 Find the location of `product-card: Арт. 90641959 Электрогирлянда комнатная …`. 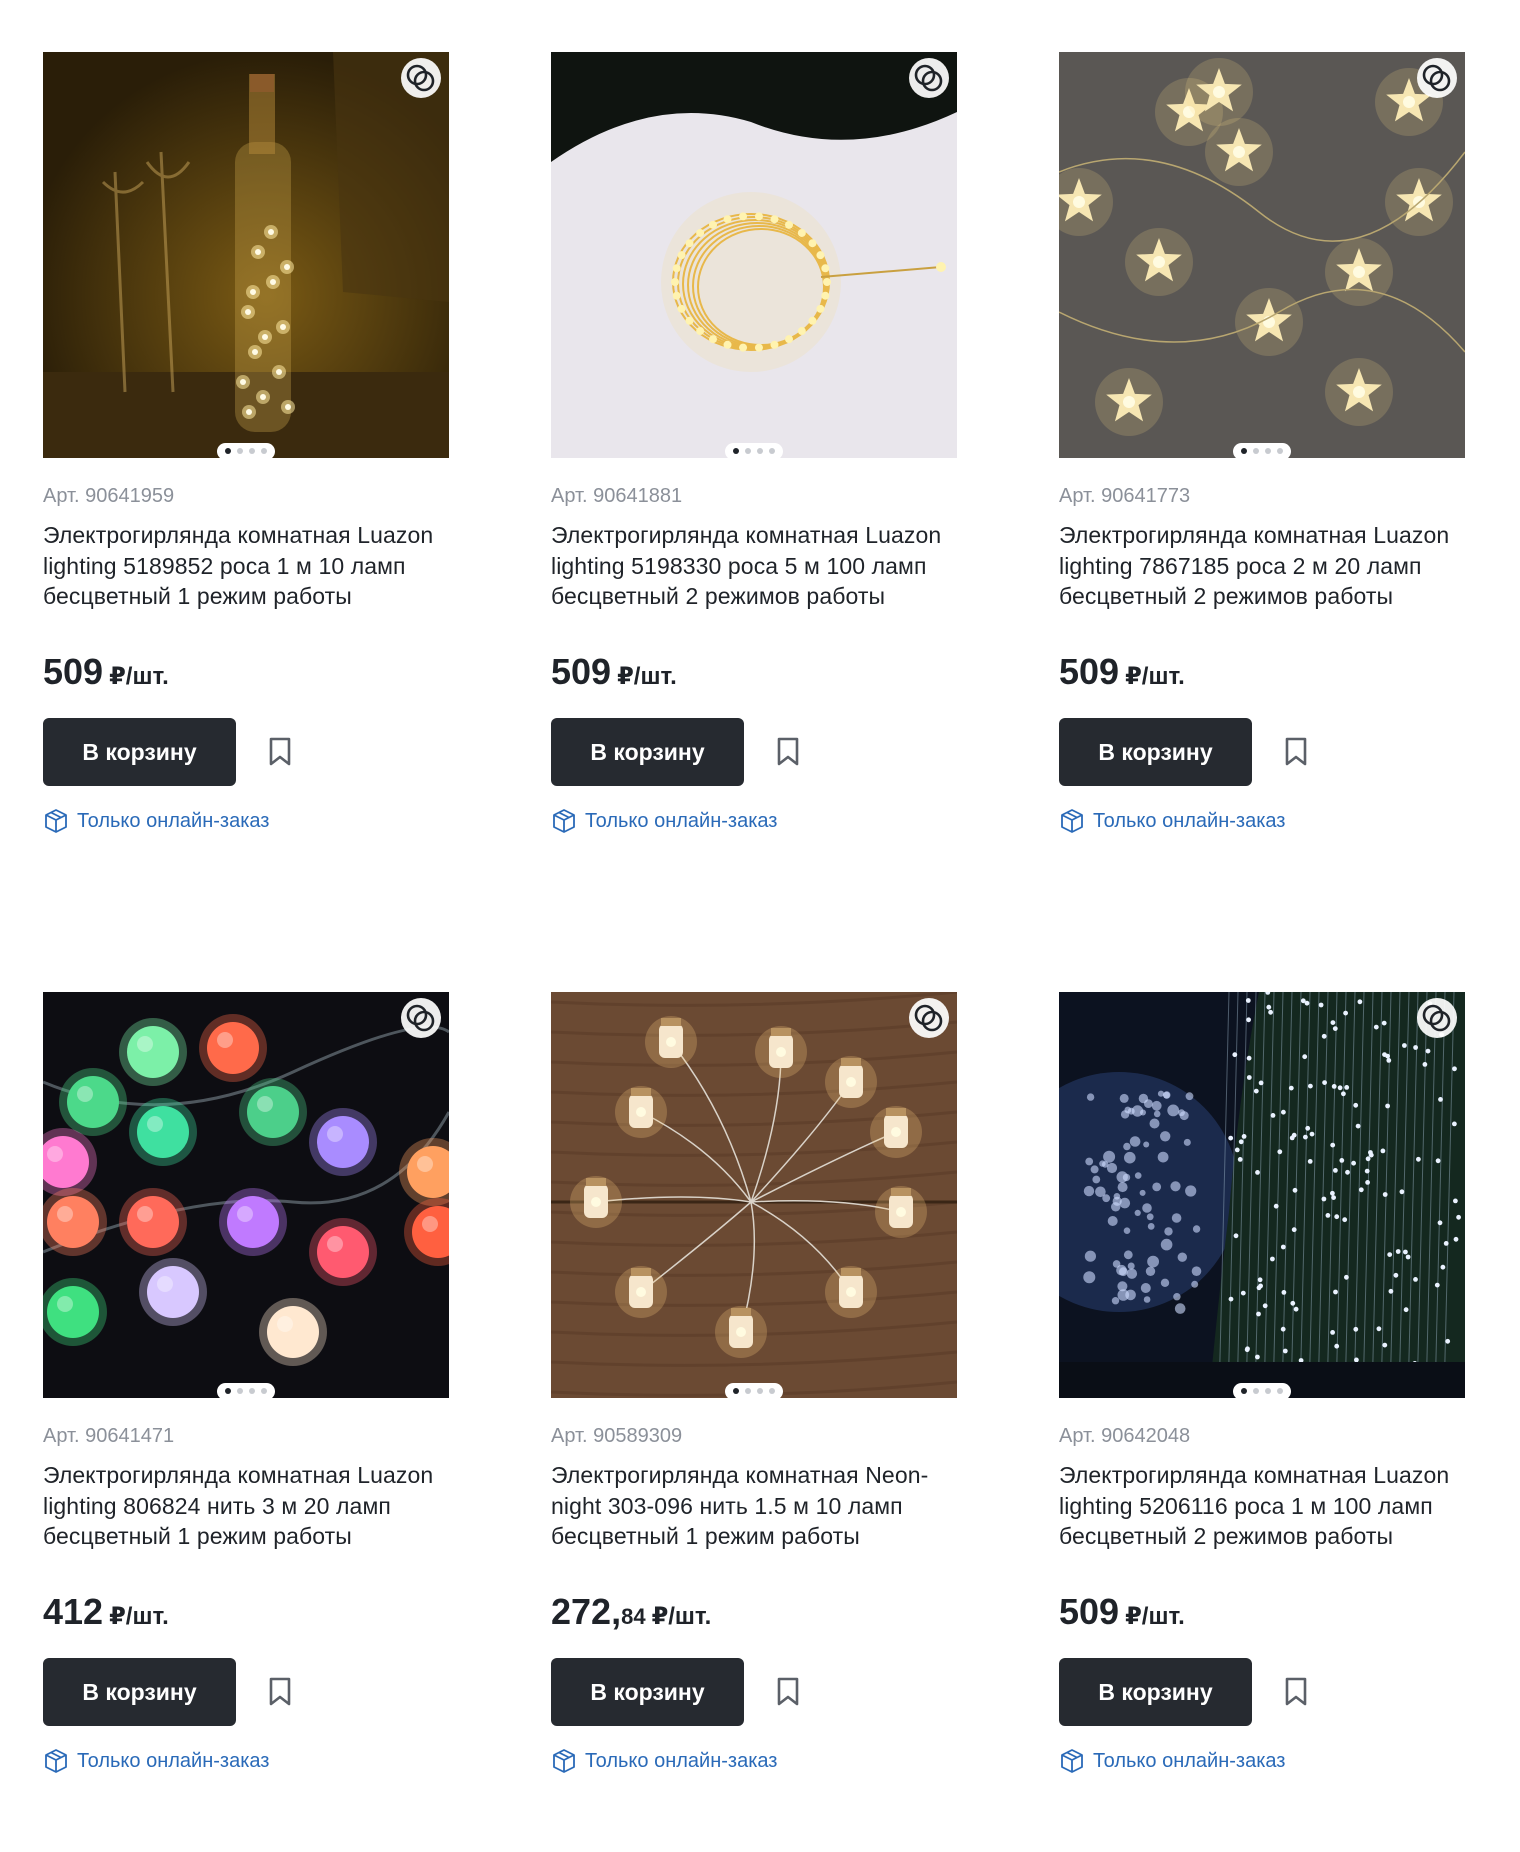

product-card: Арт. 90641959 Электрогирлянда комнатная … is located at coordinates (246, 522).